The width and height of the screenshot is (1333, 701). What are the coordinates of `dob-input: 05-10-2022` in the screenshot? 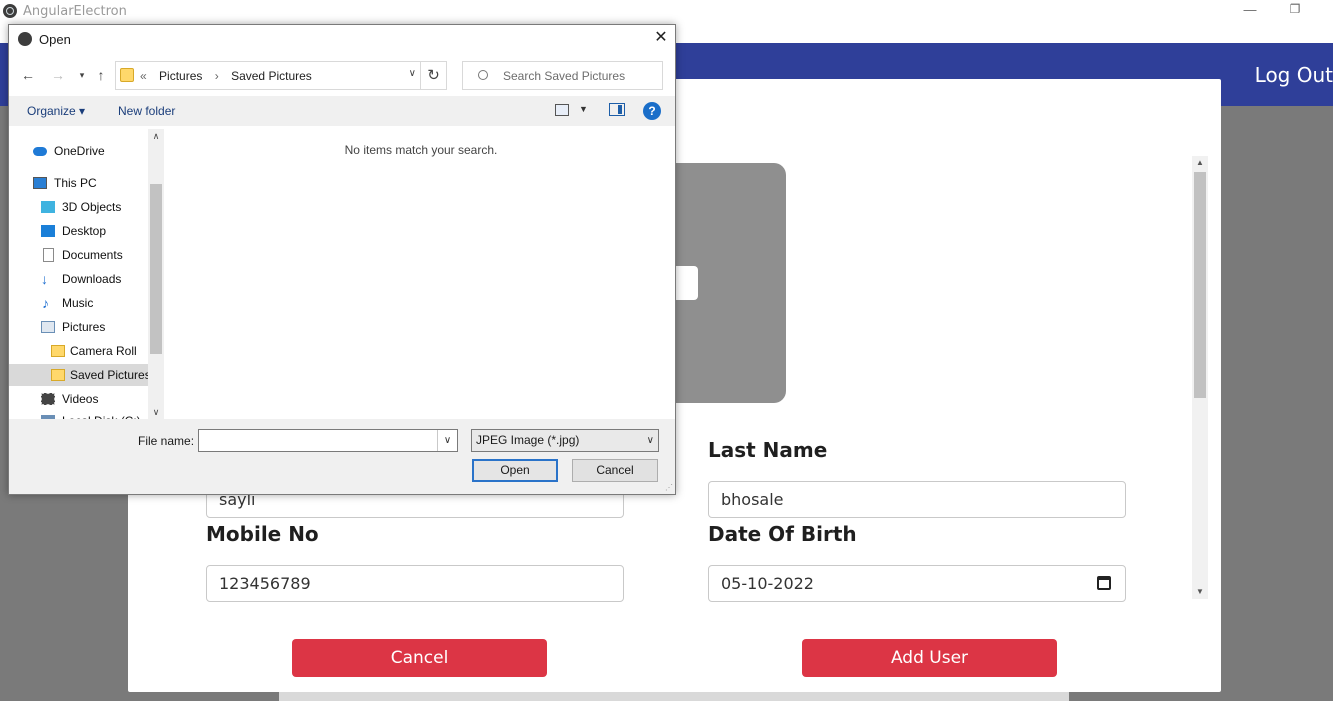 It's located at (917, 583).